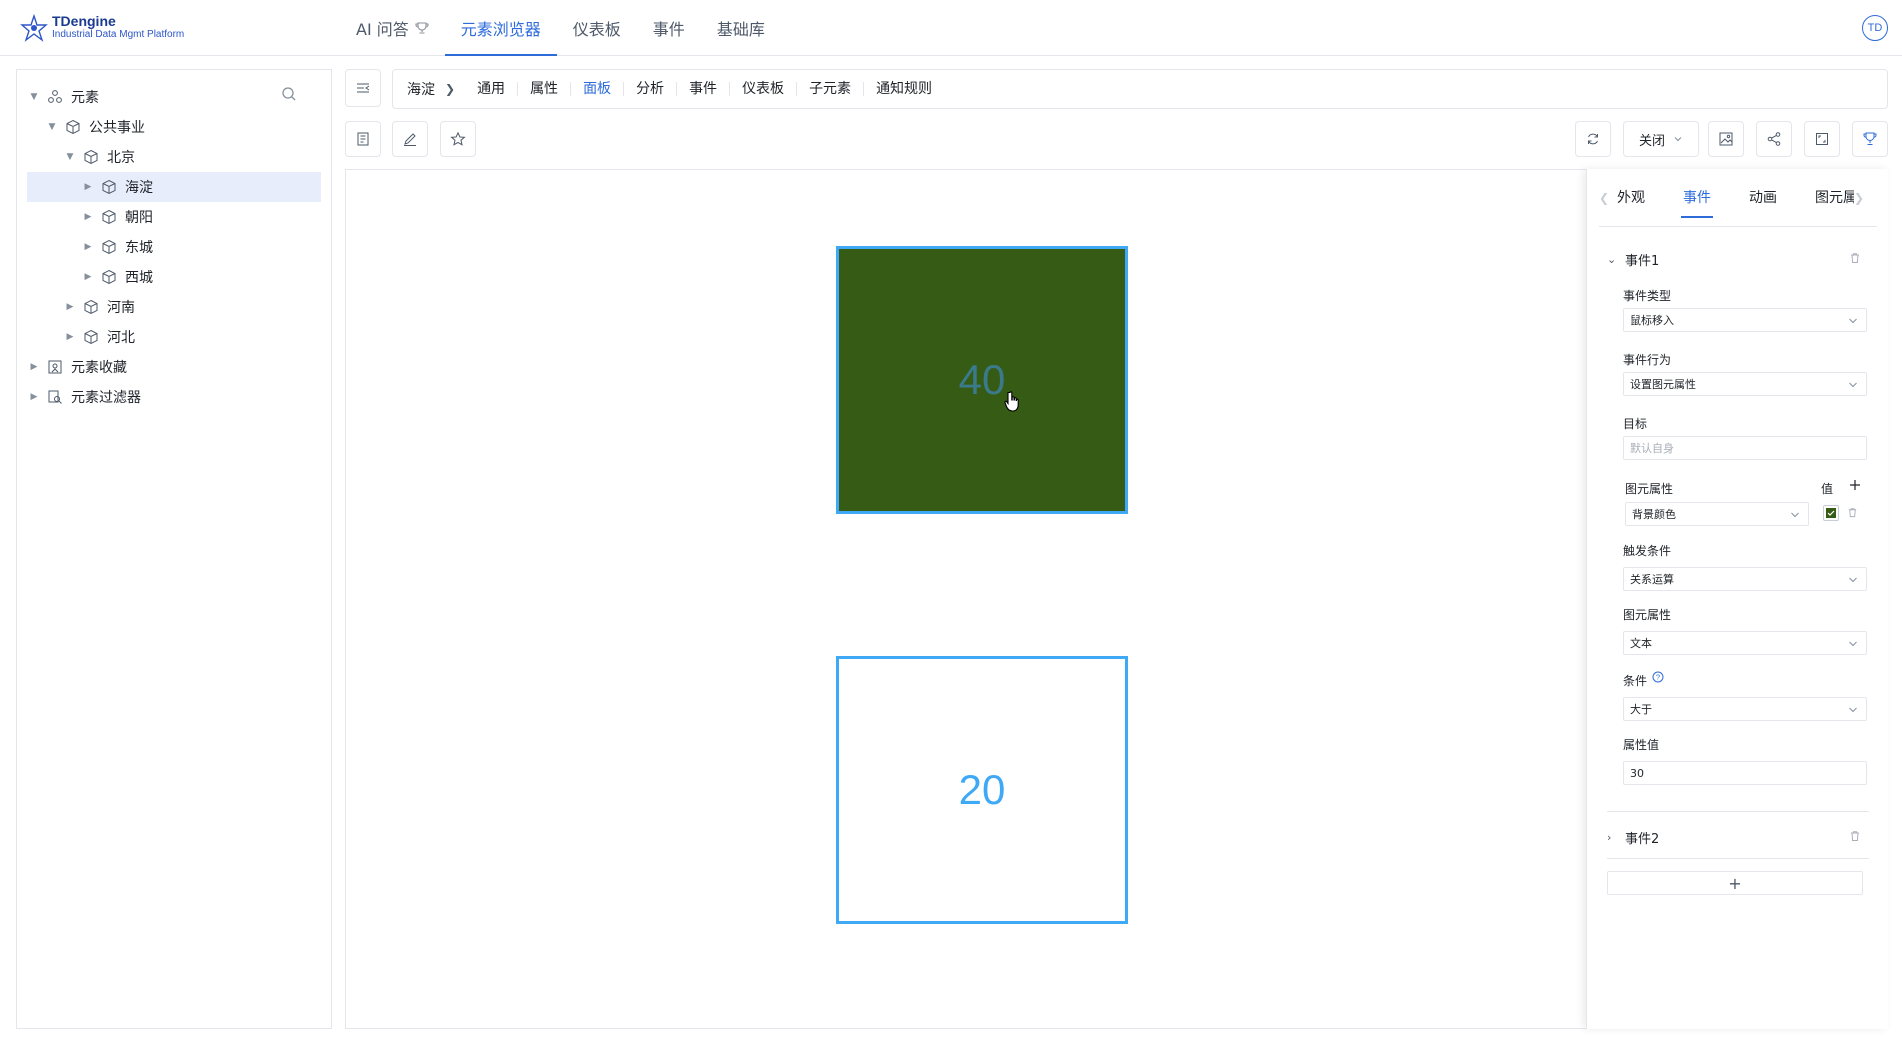 Image resolution: width=1902 pixels, height=1038 pixels. I want to click on close-select: 关闭, so click(1661, 139).